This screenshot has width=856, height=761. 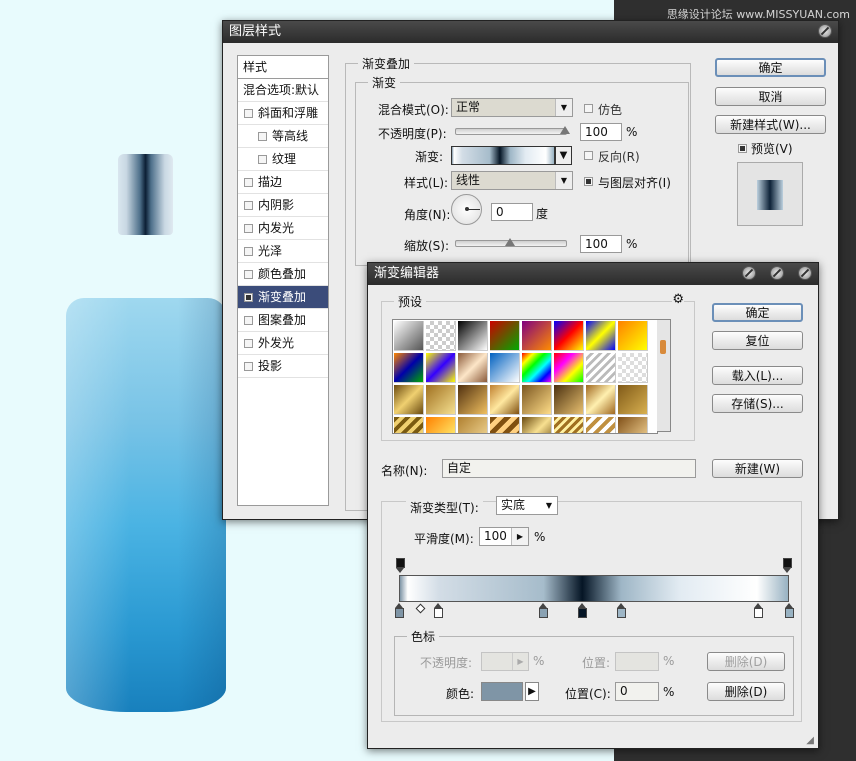 What do you see at coordinates (569, 468) in the screenshot?
I see `name-input: 自定` at bounding box center [569, 468].